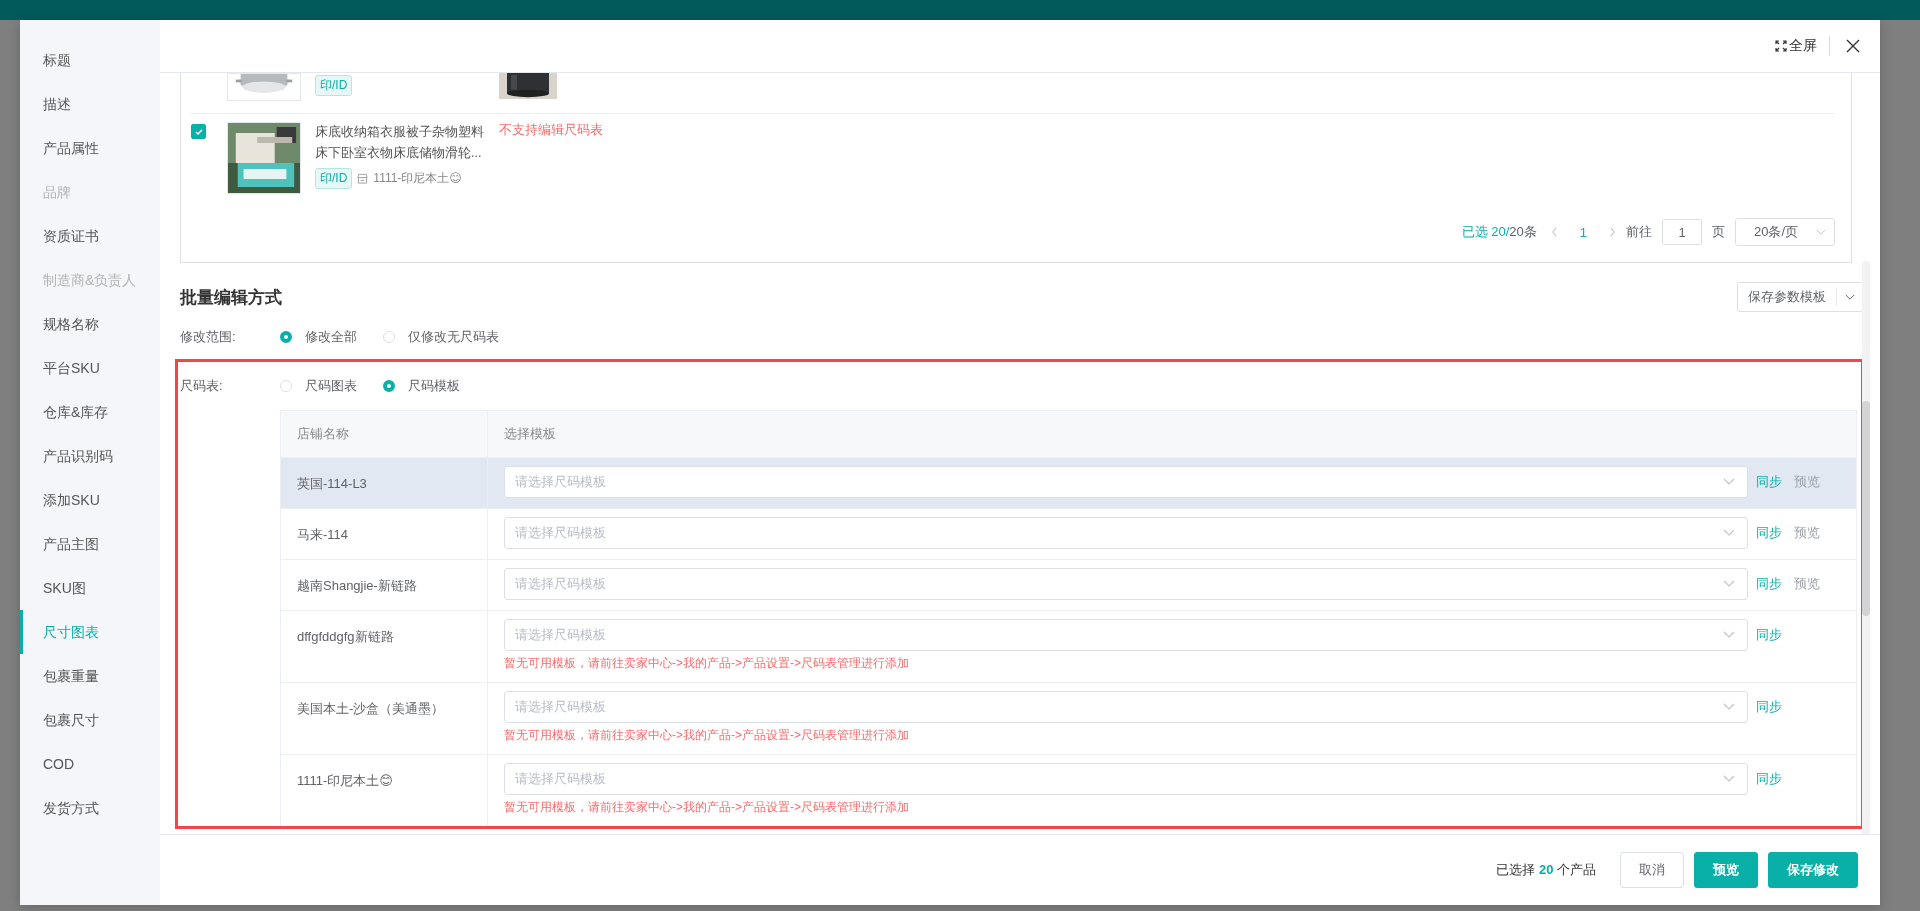 The height and width of the screenshot is (911, 1920). What do you see at coordinates (202, 386) in the screenshot?
I see `field-label: 尺码表:` at bounding box center [202, 386].